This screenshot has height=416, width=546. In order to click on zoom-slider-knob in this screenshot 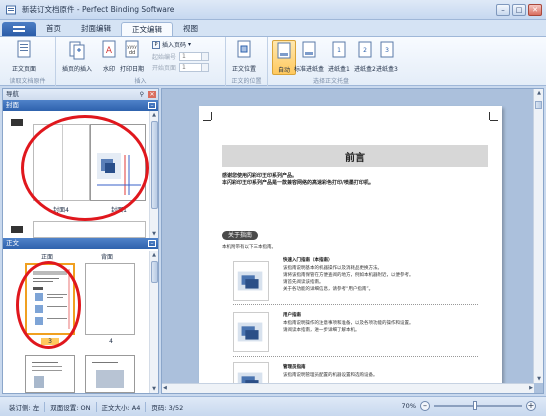, I will do `click(474, 405)`.